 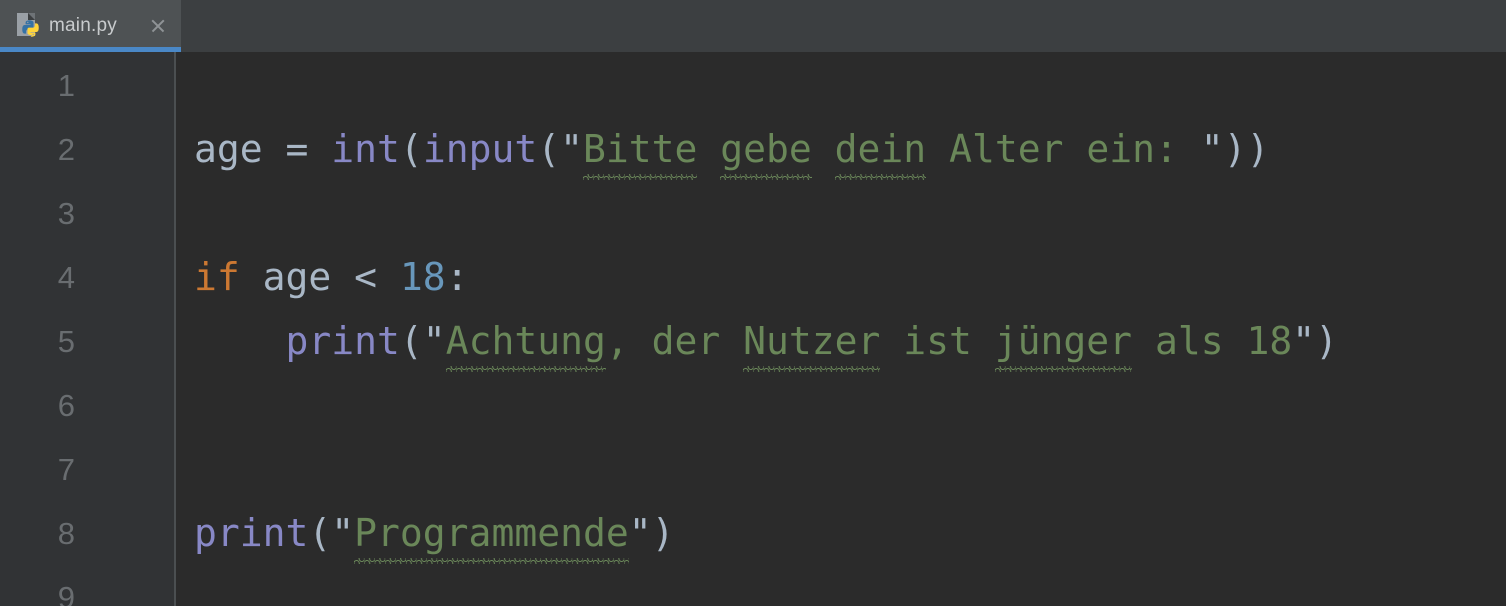 What do you see at coordinates (297, 149) in the screenshot?
I see `token-assign: =` at bounding box center [297, 149].